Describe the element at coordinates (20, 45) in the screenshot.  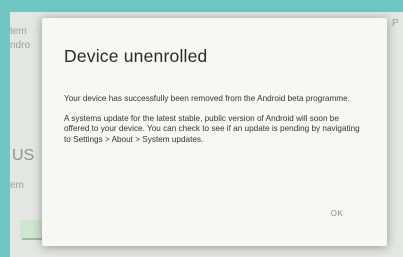
I see `background-text-line: ndro` at that location.